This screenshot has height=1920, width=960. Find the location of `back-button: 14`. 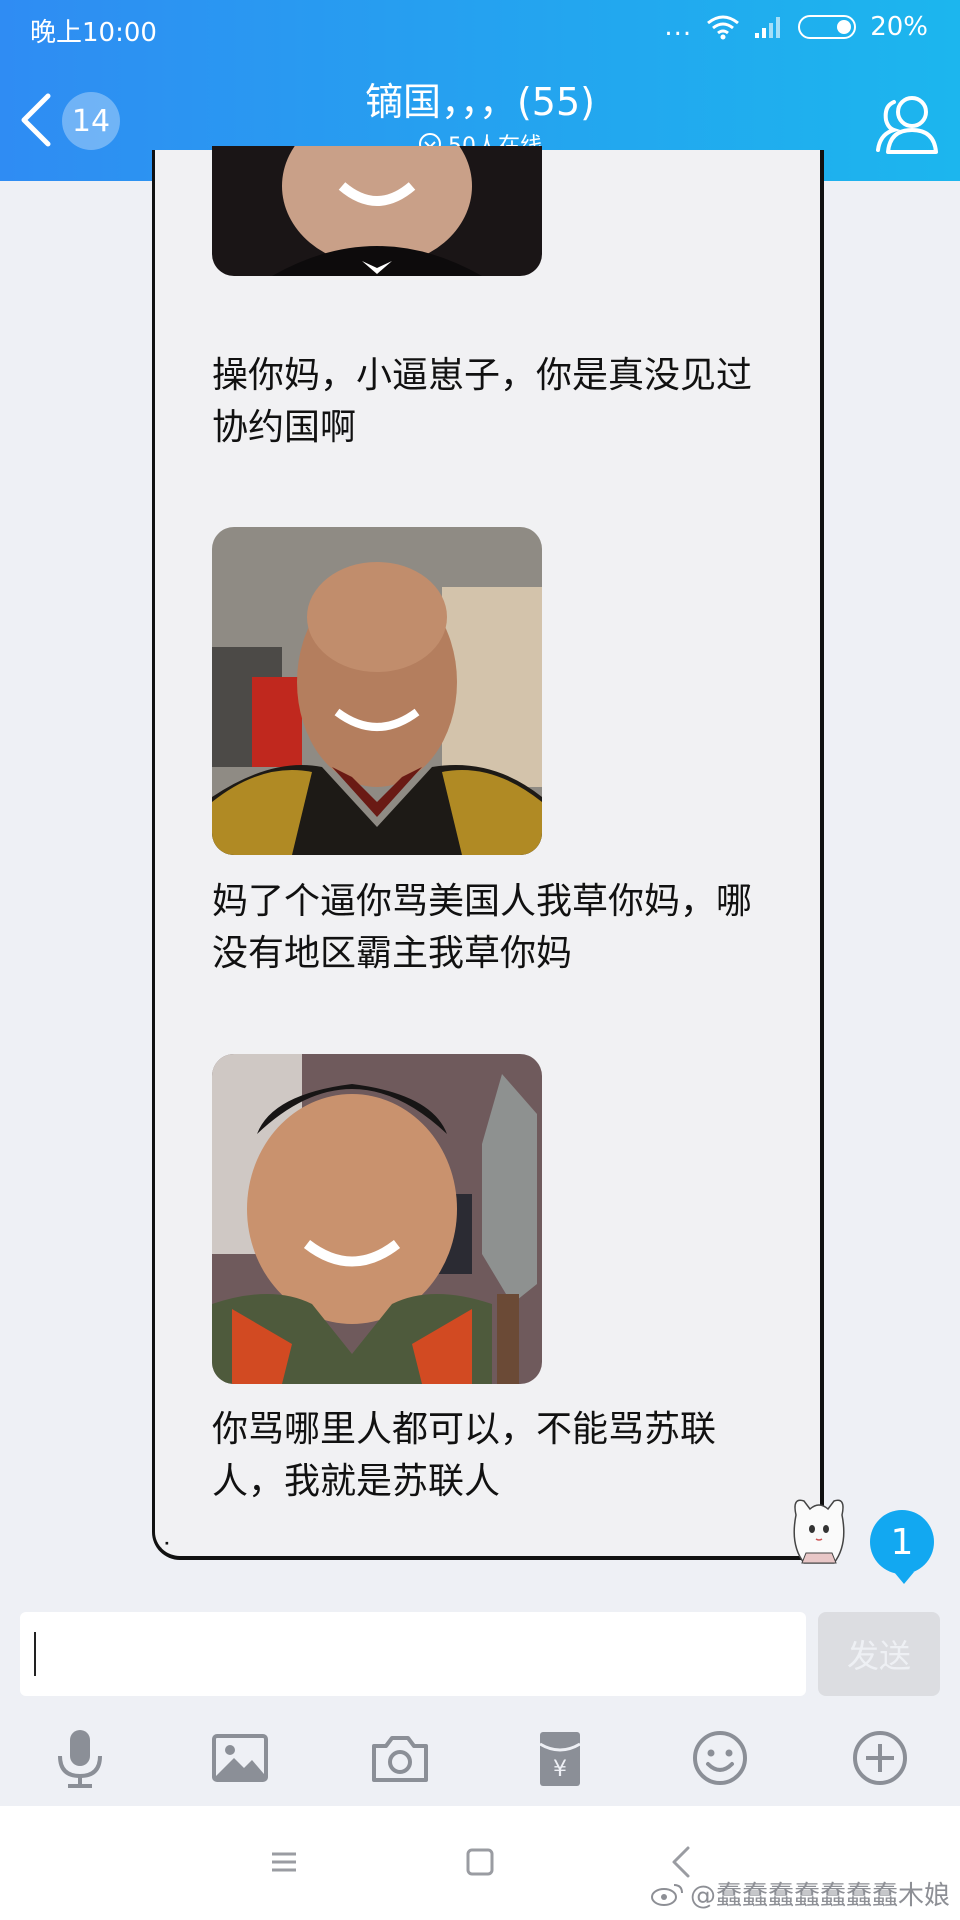

back-button: 14 is located at coordinates (69, 120).